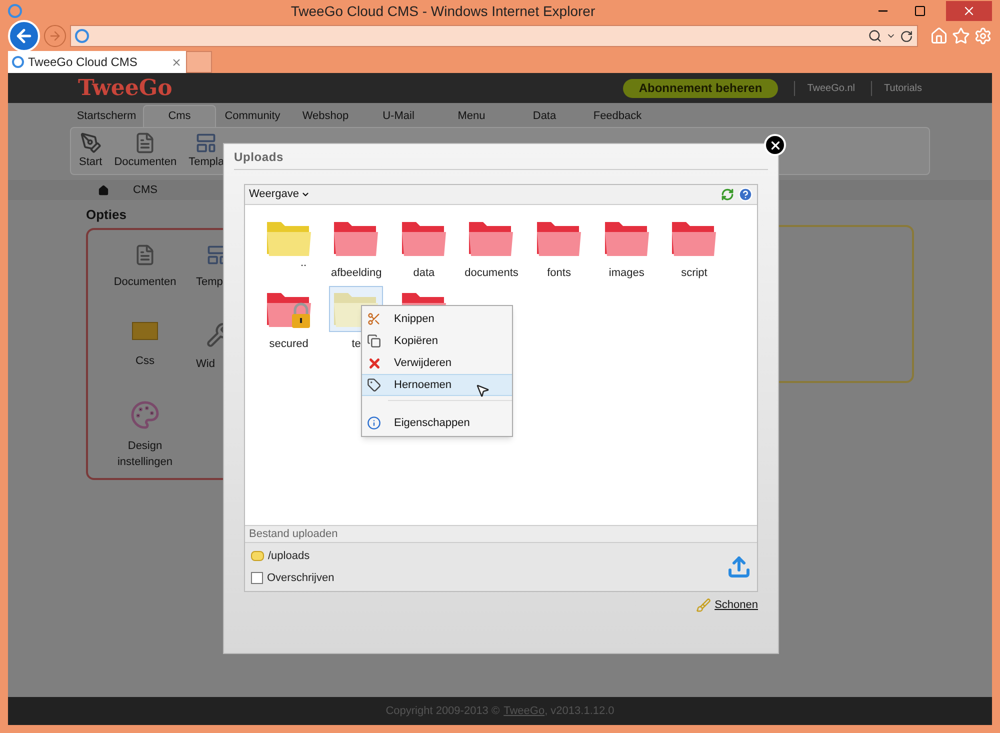 This screenshot has height=733, width=1000. Describe the element at coordinates (300, 578) in the screenshot. I see `checkbox-label: Overschrijven` at that location.